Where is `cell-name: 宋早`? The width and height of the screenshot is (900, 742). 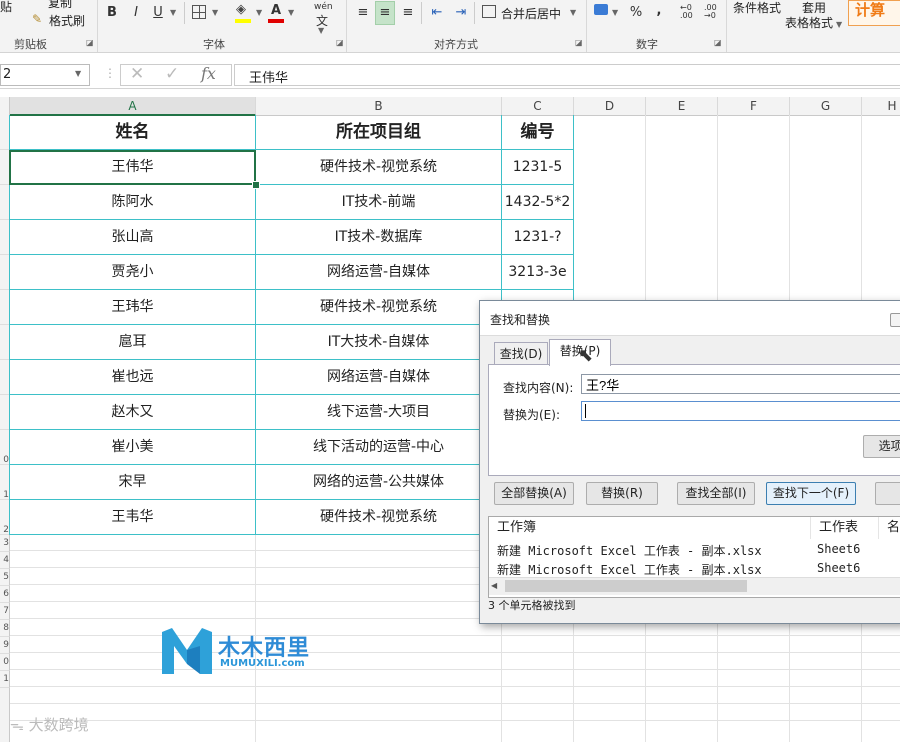
cell-name: 宋早 is located at coordinates (132, 482).